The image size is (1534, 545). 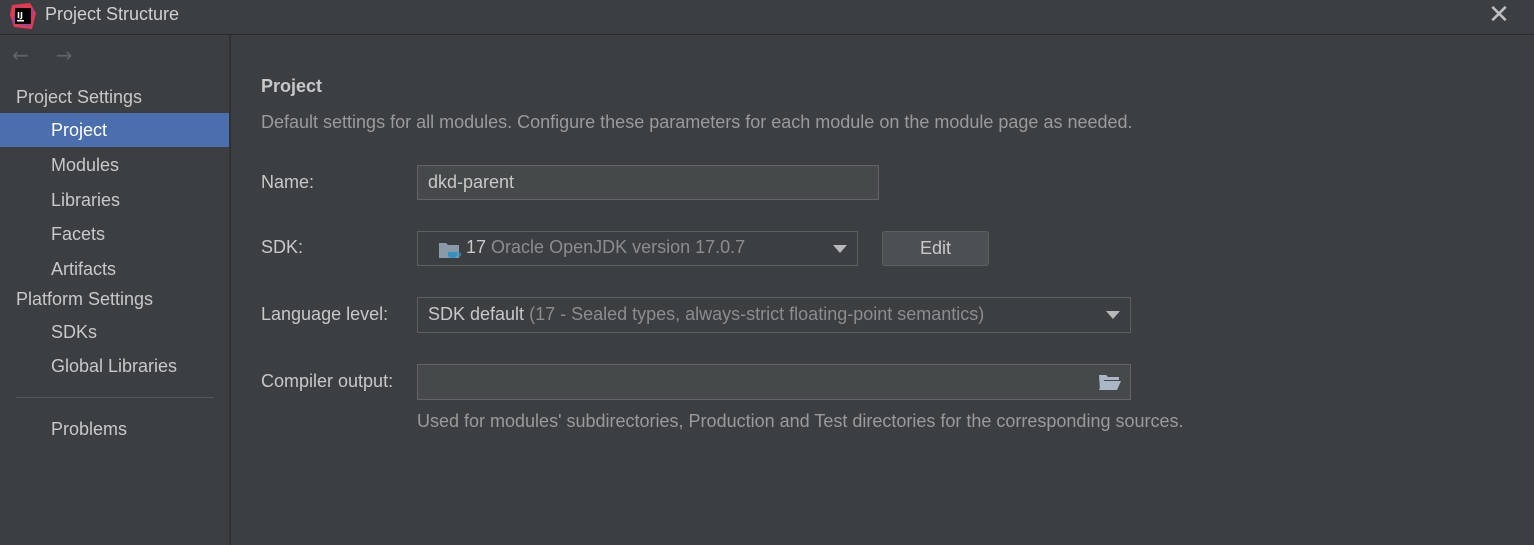 I want to click on sidebar-item-facets: Facets, so click(x=114, y=234).